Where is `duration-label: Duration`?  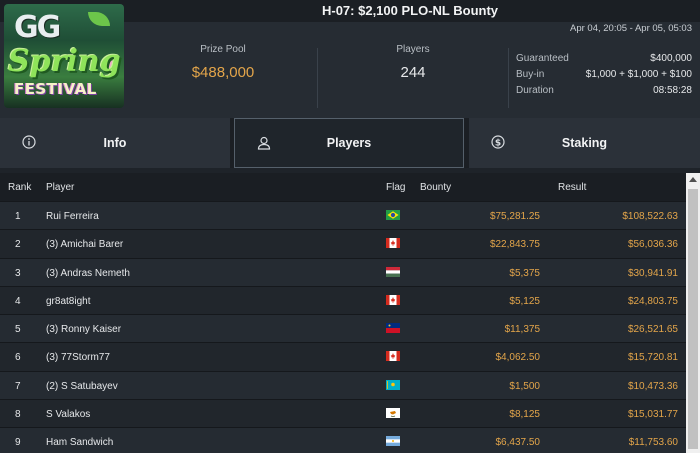 duration-label: Duration is located at coordinates (535, 90).